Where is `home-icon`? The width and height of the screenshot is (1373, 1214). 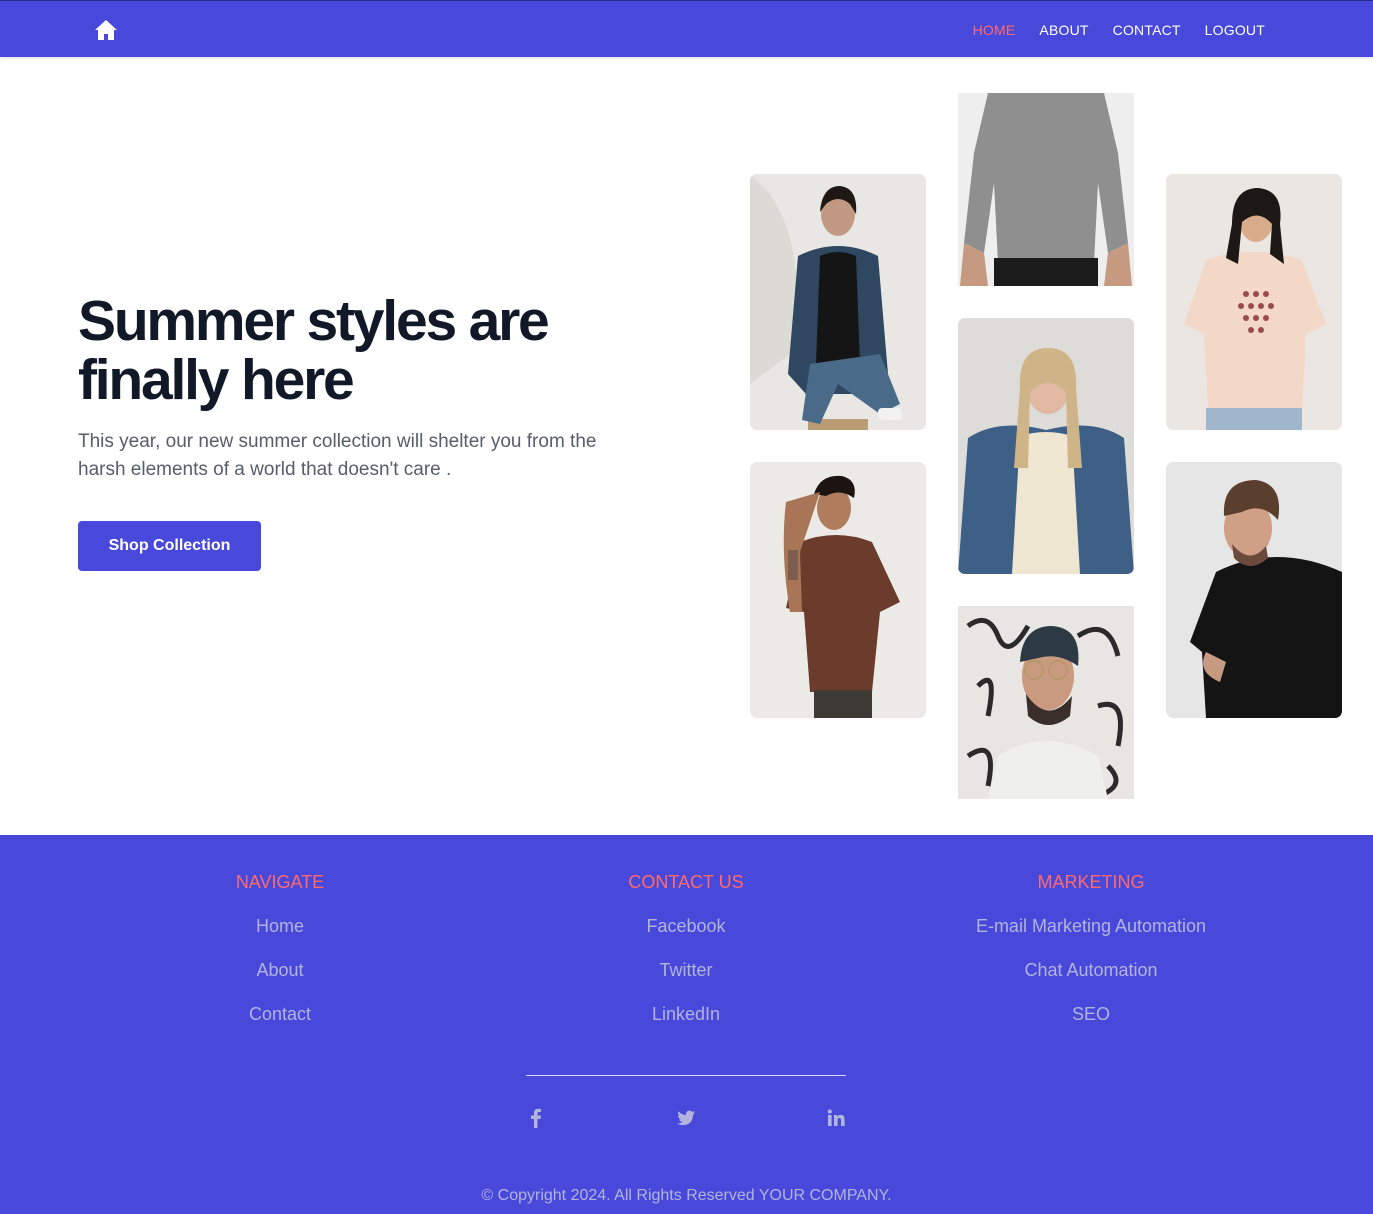
home-icon is located at coordinates (106, 30).